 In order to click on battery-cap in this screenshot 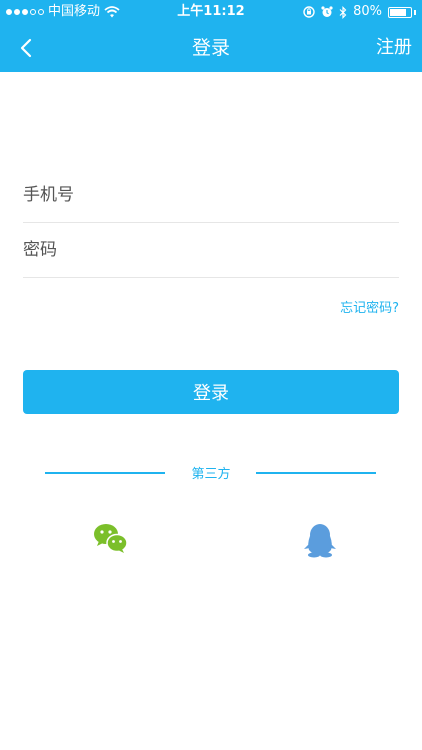, I will do `click(415, 12)`.